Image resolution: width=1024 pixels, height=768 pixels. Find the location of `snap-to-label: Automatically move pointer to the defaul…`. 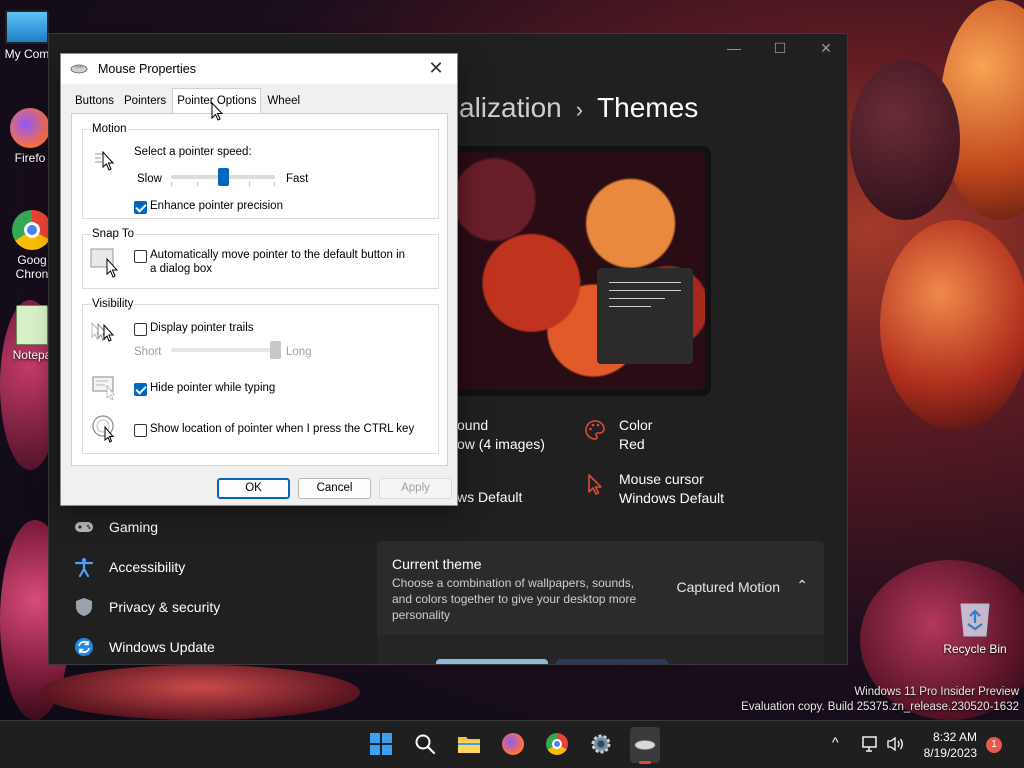

snap-to-label: Automatically move pointer to the defaul… is located at coordinates (280, 262).